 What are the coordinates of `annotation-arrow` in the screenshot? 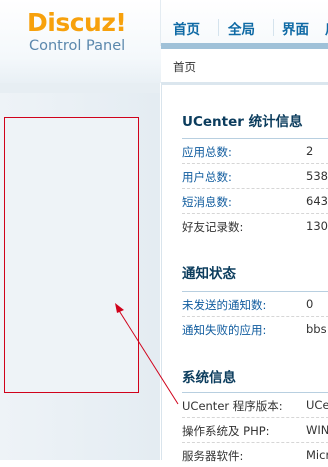 It's located at (147, 354).